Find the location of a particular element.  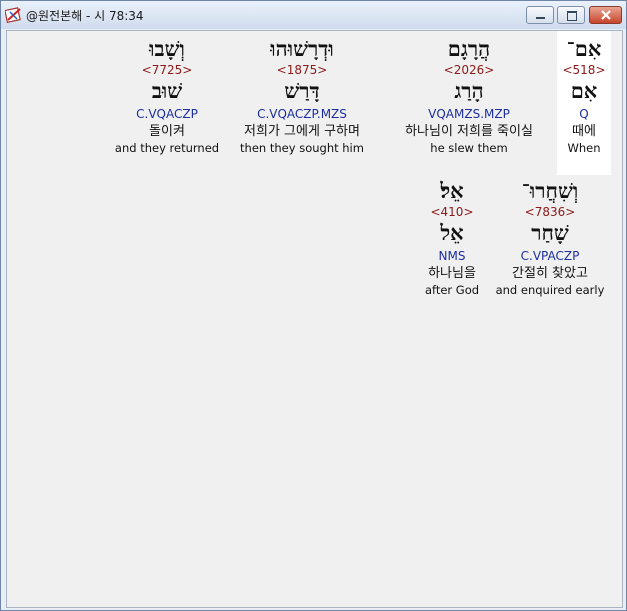

close-icon is located at coordinates (606, 15).